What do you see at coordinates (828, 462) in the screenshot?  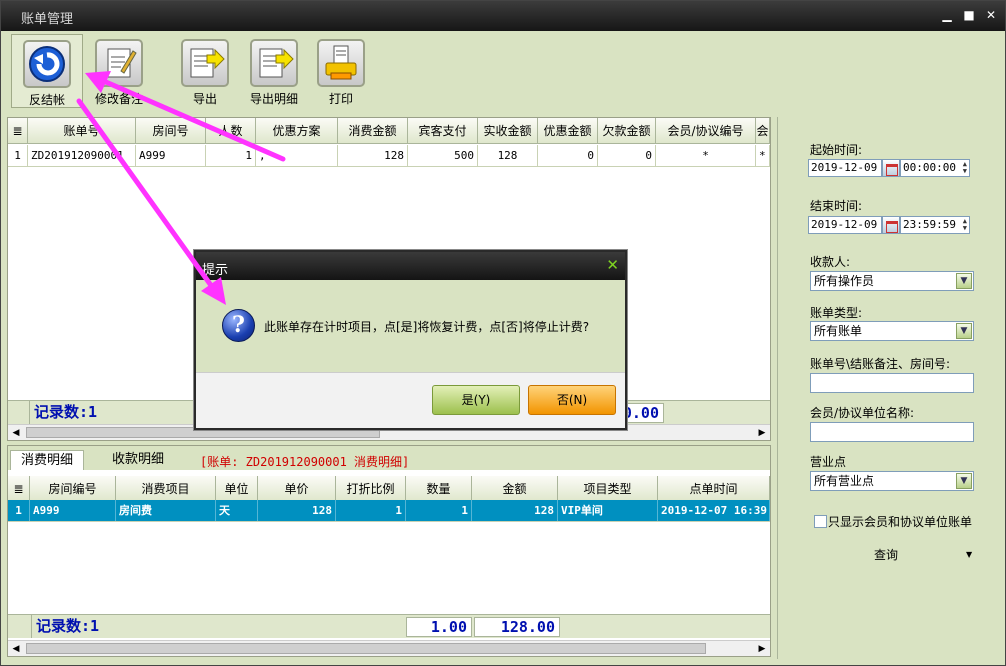 I see `outlet-label: 营业点` at bounding box center [828, 462].